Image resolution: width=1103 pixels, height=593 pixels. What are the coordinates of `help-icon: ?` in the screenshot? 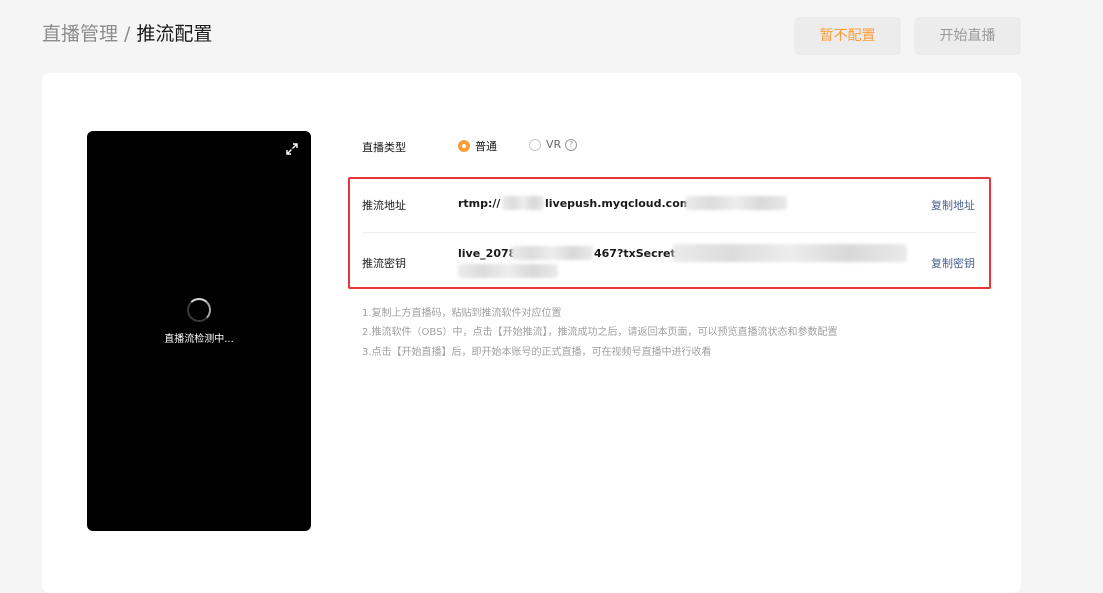 It's located at (571, 144).